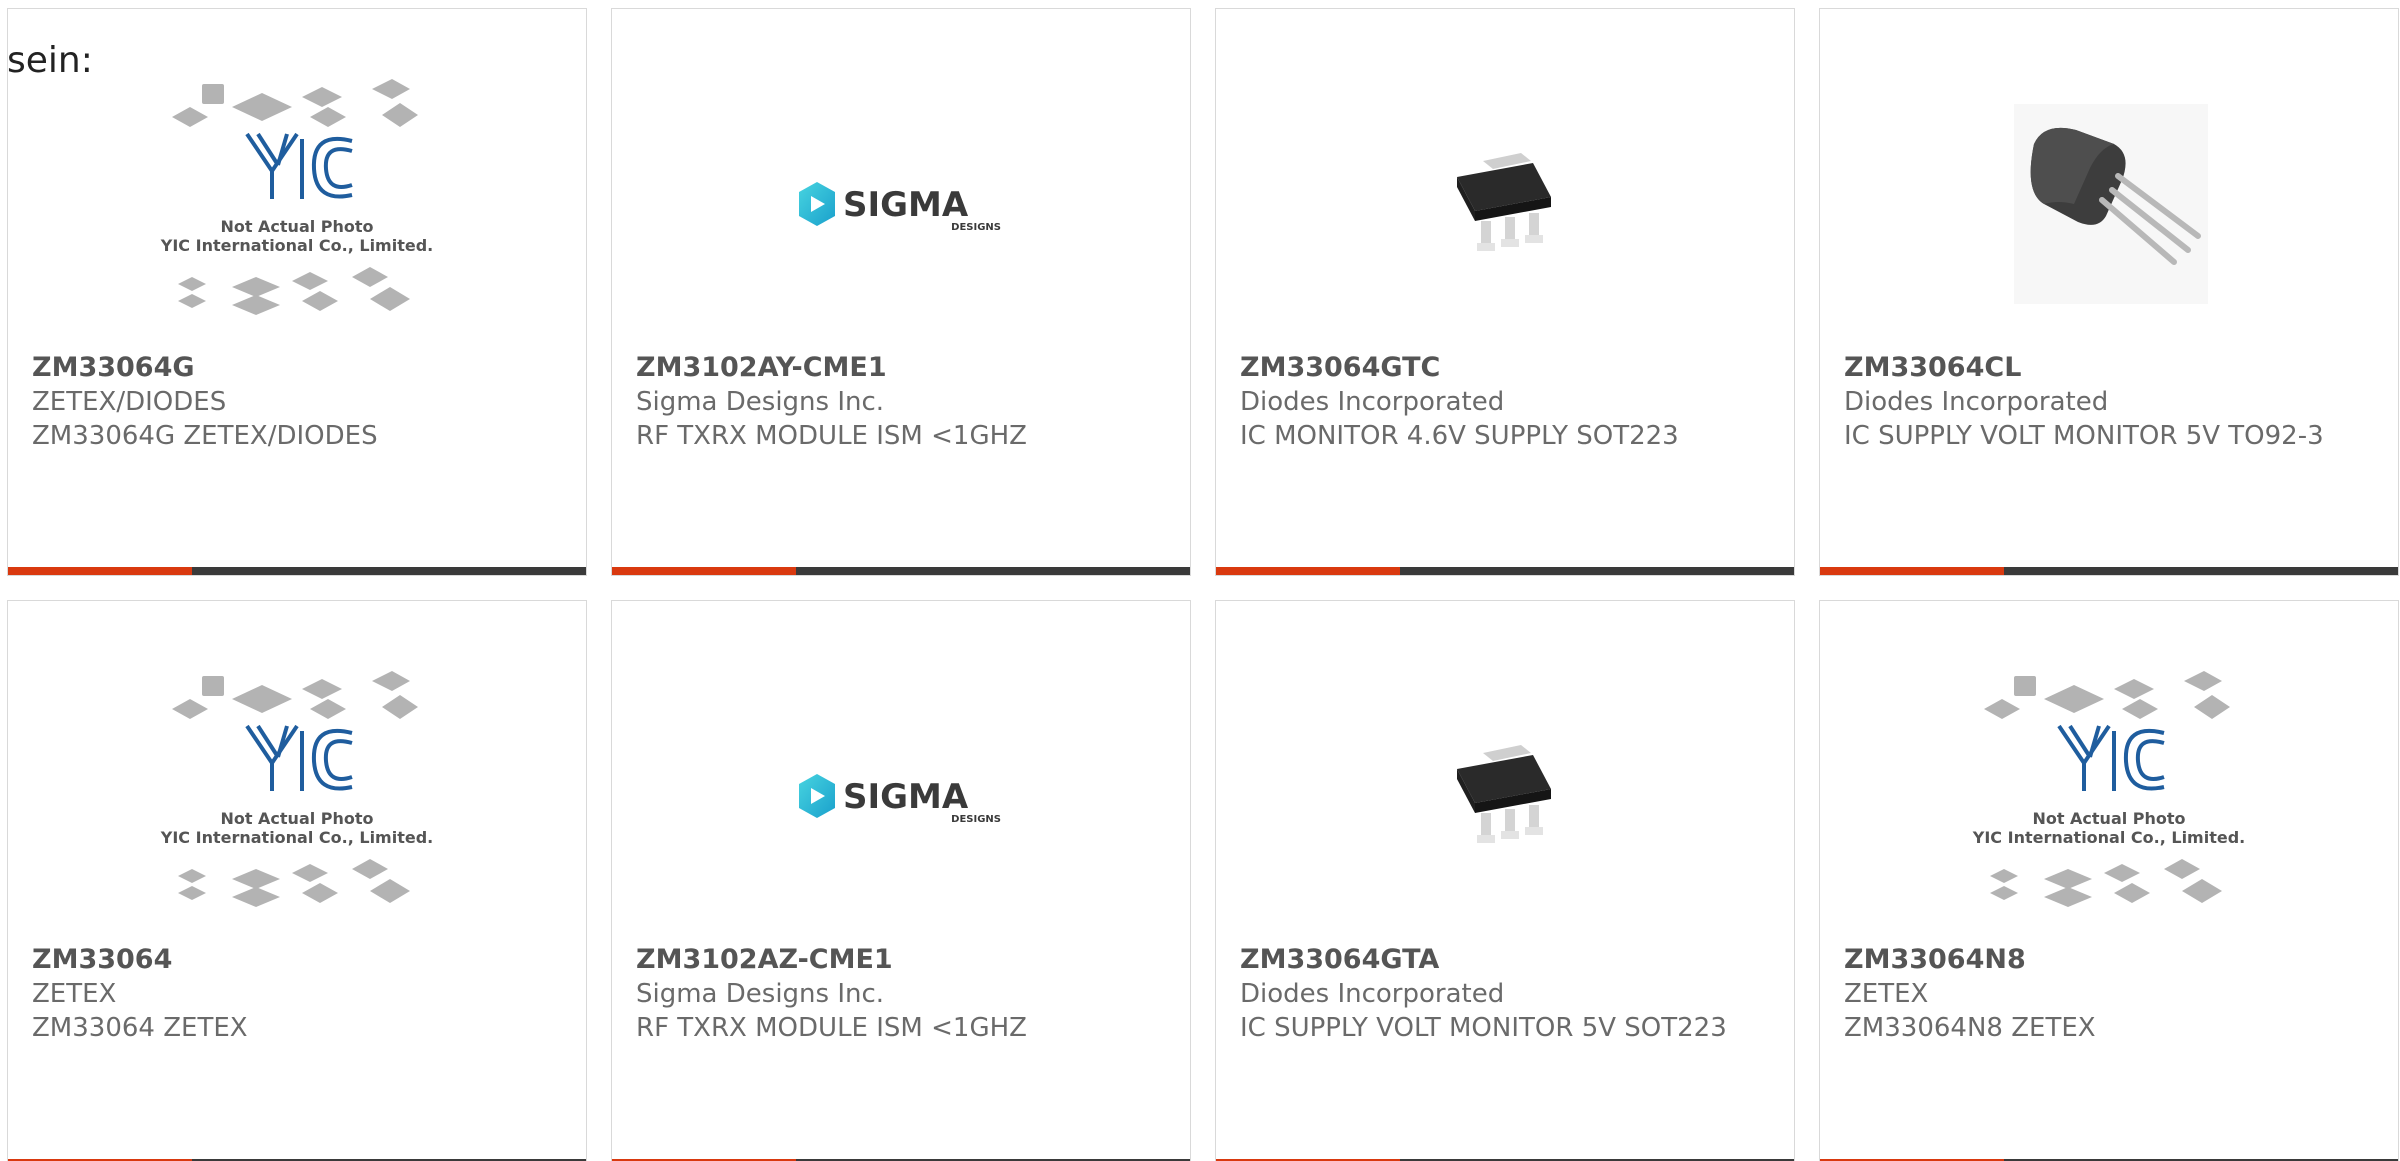 The width and height of the screenshot is (2400, 1161). What do you see at coordinates (205, 436) in the screenshot?
I see `description: ZM33064G ZETEX/DIODES` at bounding box center [205, 436].